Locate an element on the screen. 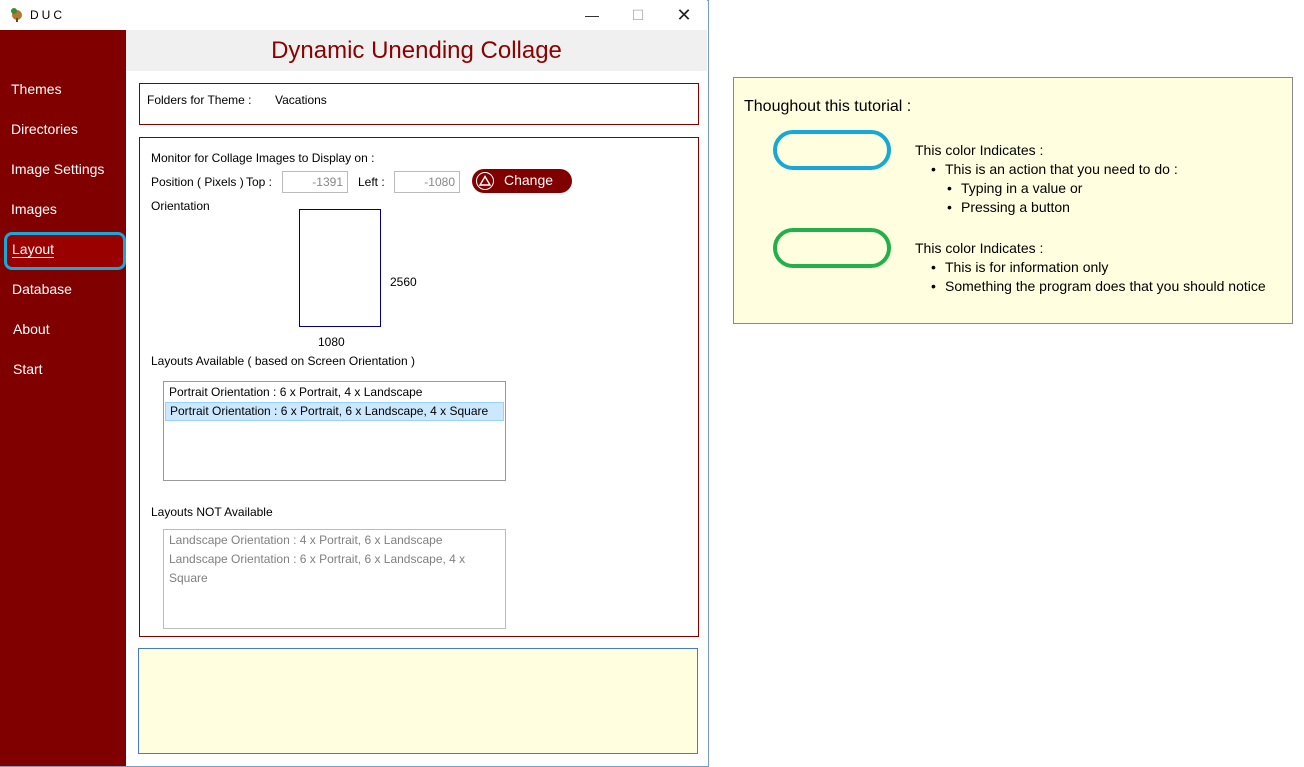 Image resolution: width=1304 pixels, height=767 pixels. minimize-button: — is located at coordinates (592, 15).